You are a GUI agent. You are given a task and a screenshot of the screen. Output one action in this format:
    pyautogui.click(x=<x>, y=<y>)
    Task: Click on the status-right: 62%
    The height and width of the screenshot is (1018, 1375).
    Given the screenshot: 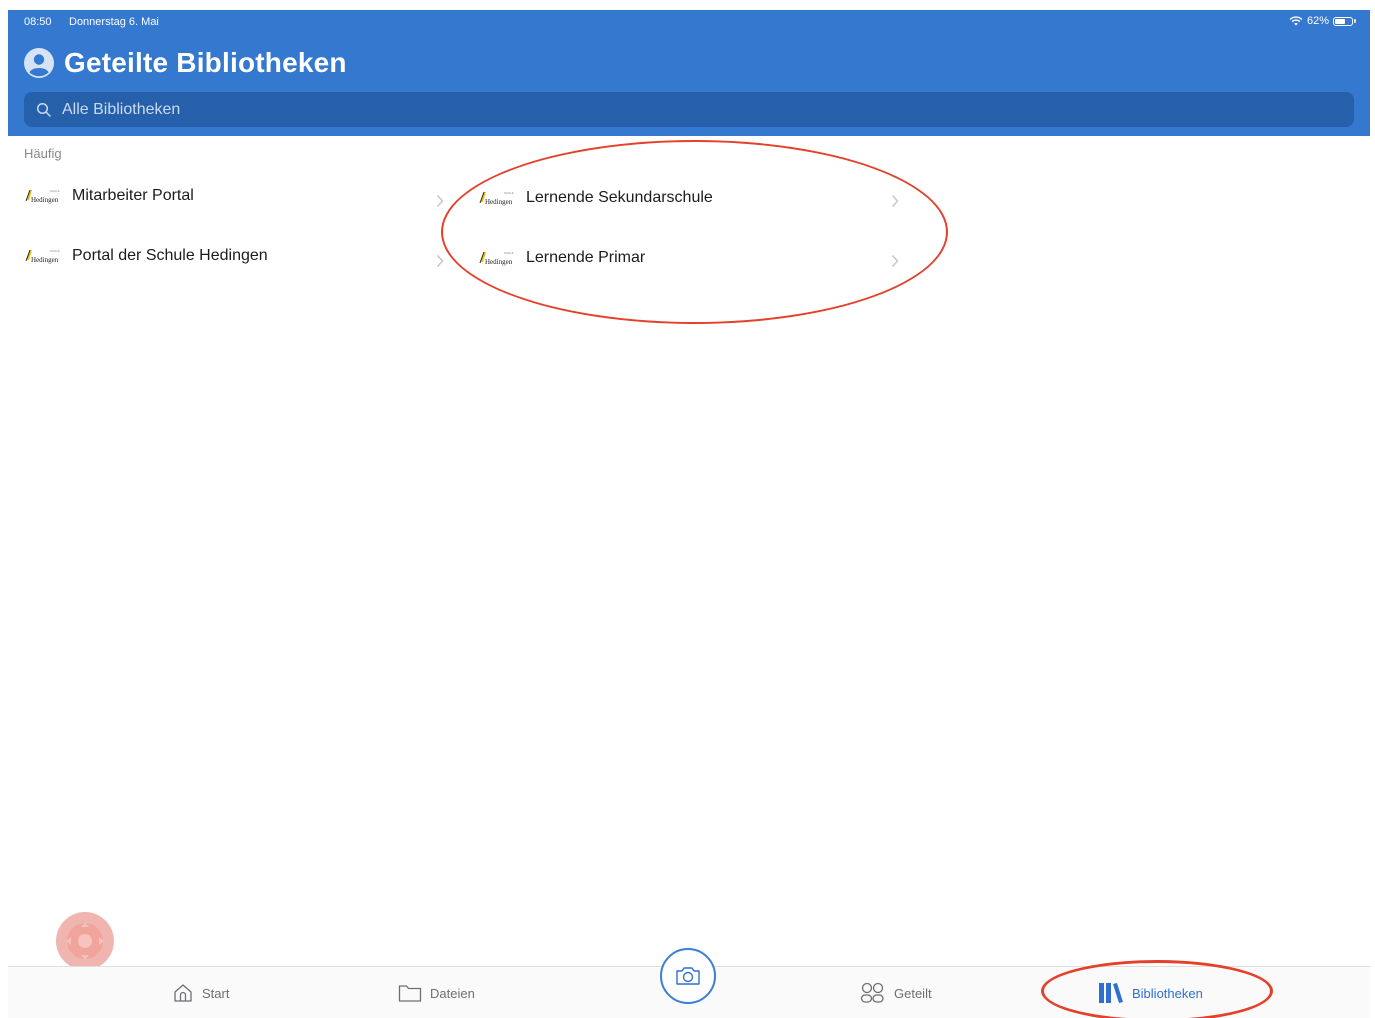 What is the action you would take?
    pyautogui.click(x=1322, y=21)
    